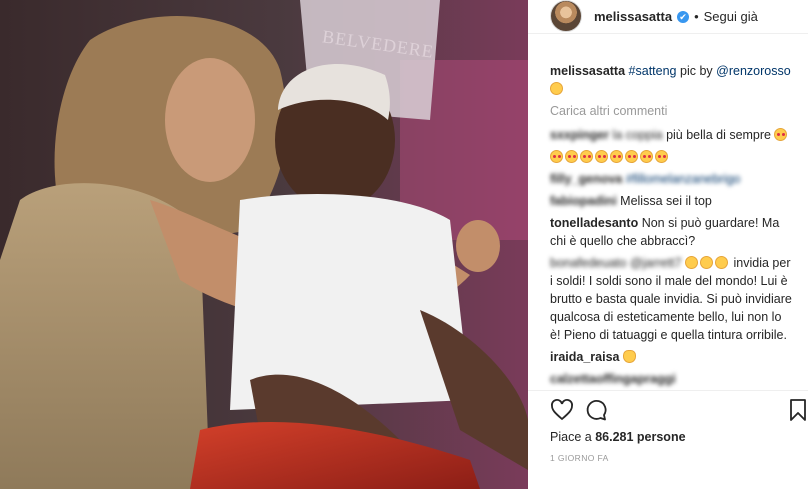 The height and width of the screenshot is (489, 808). What do you see at coordinates (679, 411) in the screenshot?
I see `action-bar` at bounding box center [679, 411].